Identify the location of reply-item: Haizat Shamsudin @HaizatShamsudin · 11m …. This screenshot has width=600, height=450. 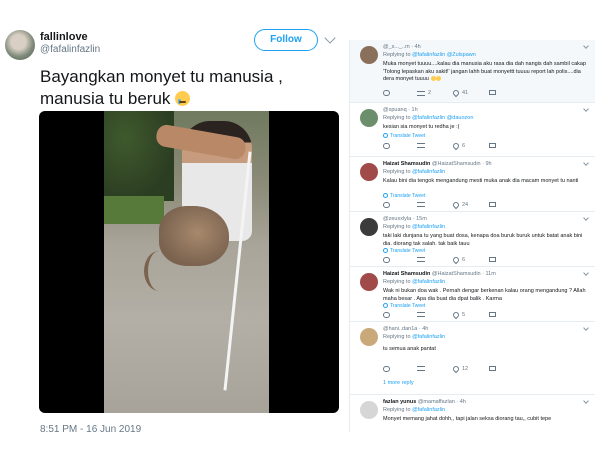
(472, 294).